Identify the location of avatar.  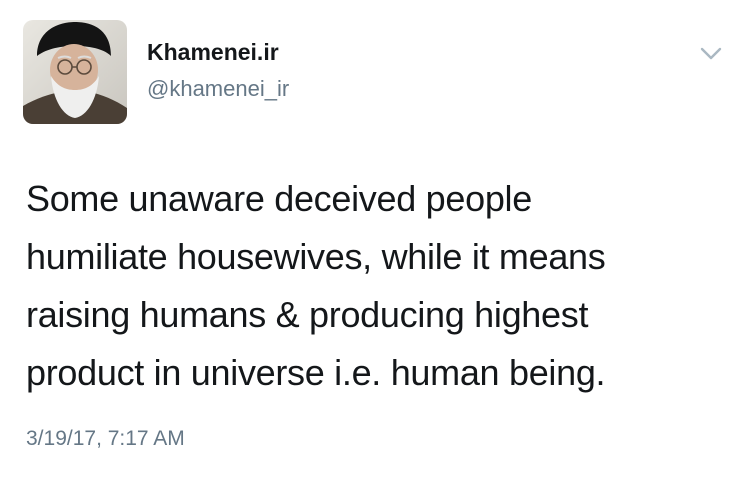
(75, 72).